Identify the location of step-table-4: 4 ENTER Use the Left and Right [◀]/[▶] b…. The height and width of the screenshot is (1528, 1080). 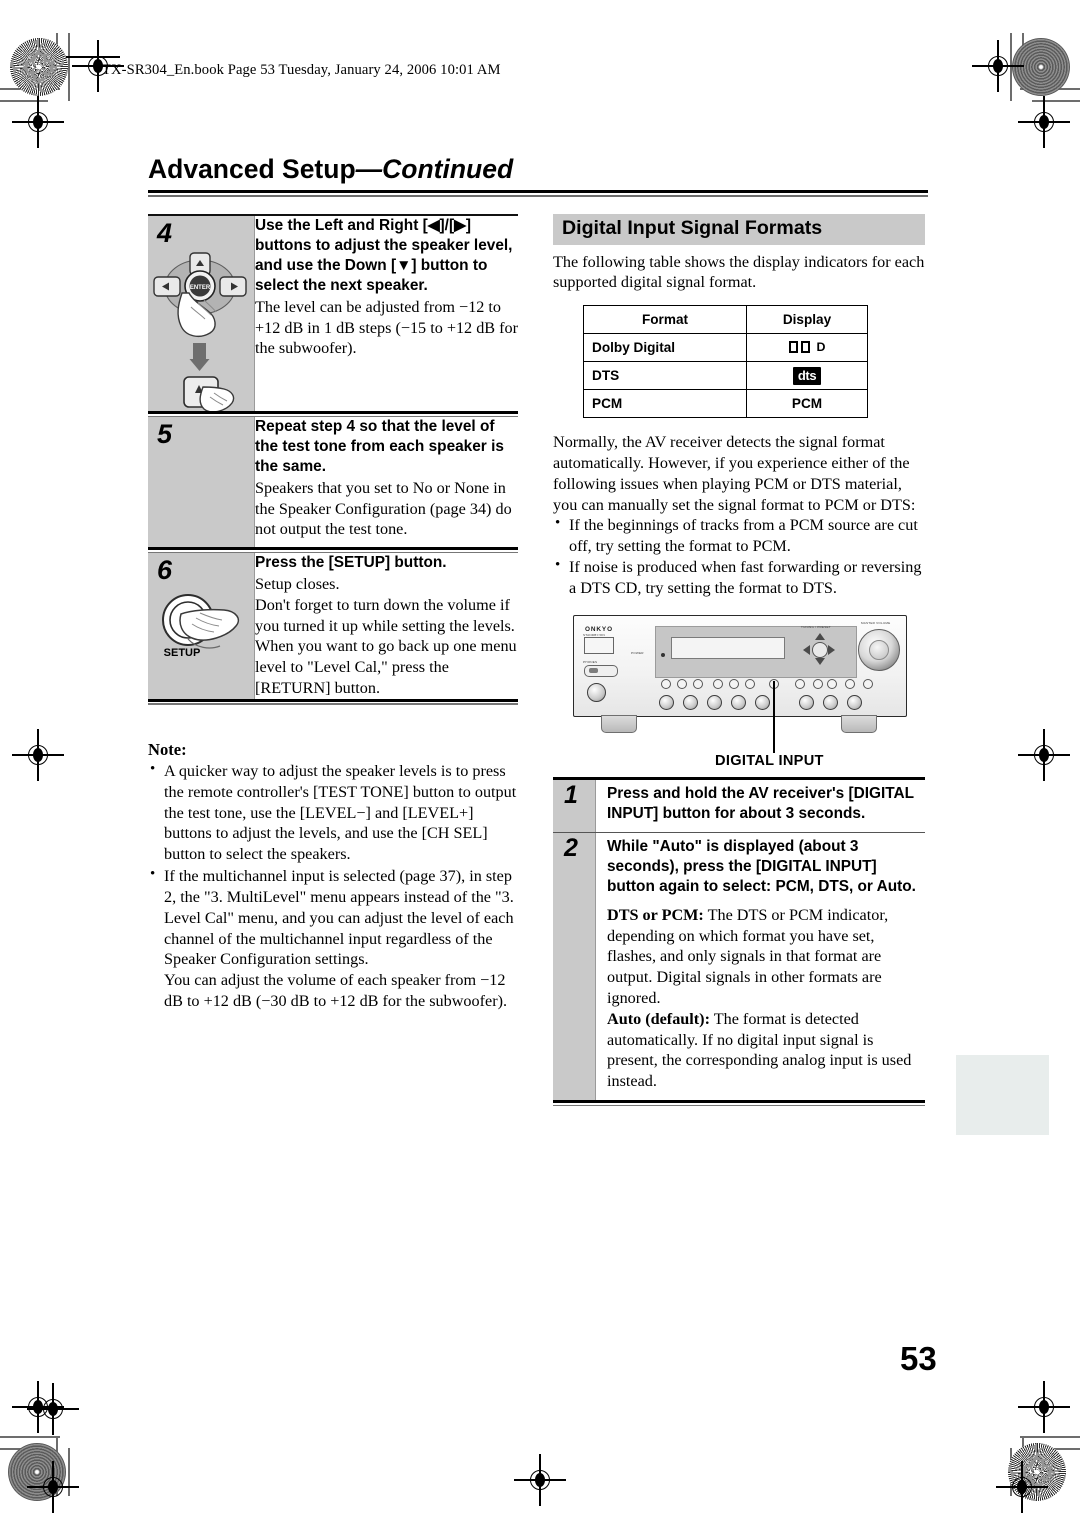
(333, 314).